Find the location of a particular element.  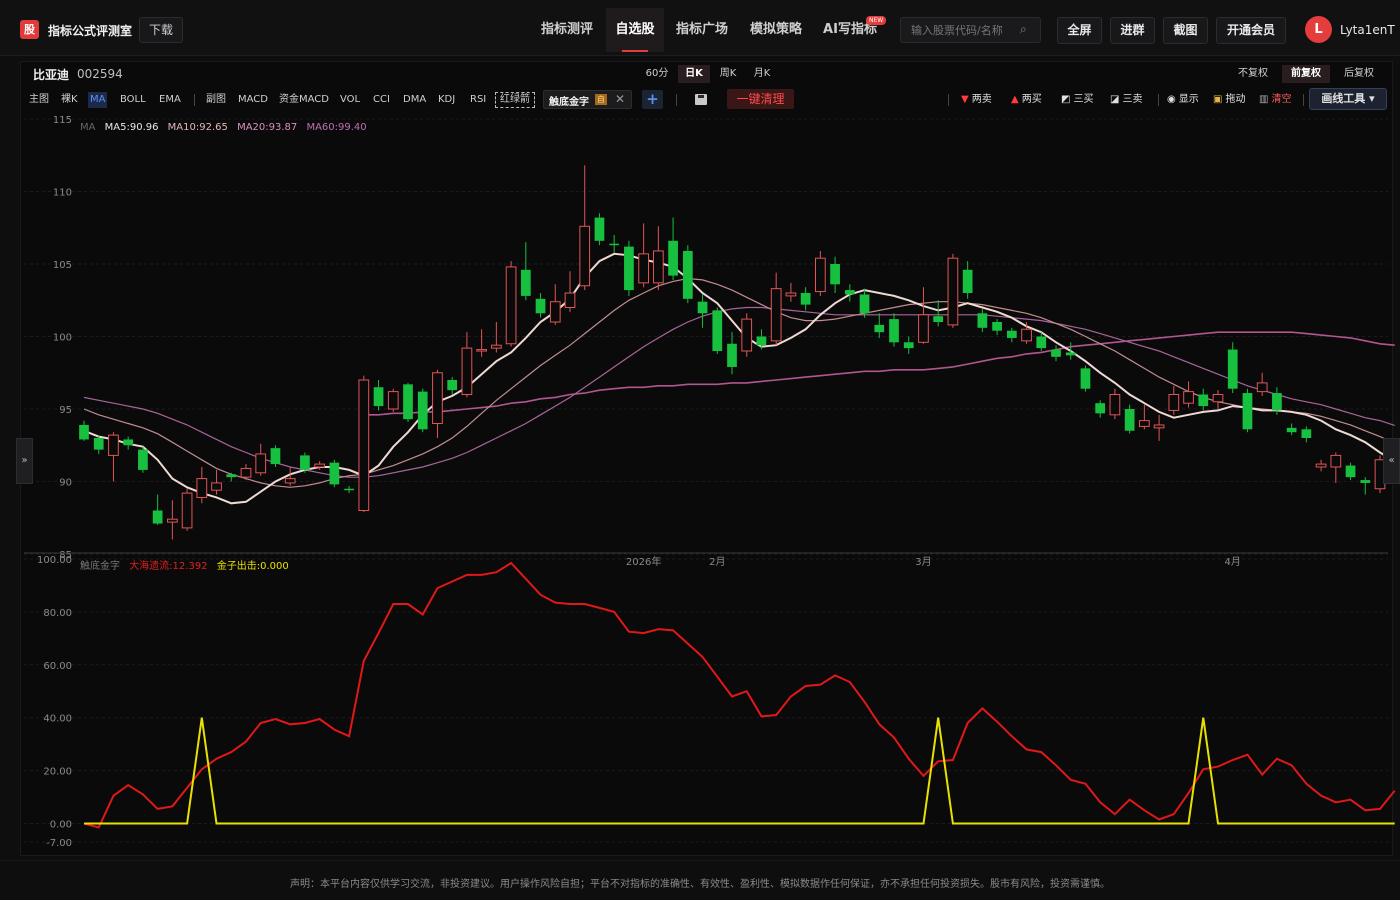

tab-main-chart: 主图 is located at coordinates (39, 100).